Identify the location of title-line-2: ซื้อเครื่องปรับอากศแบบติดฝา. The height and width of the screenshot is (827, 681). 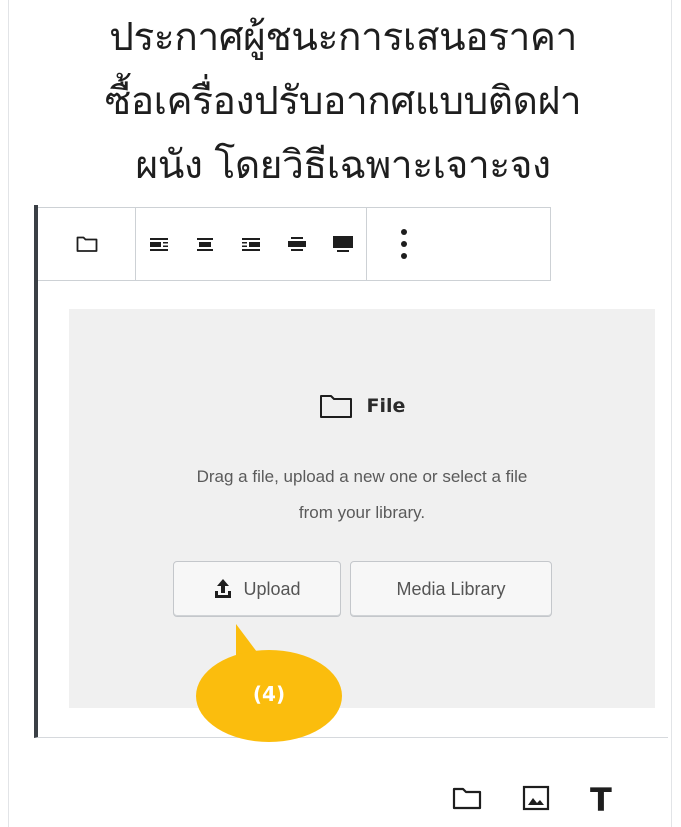
(343, 101).